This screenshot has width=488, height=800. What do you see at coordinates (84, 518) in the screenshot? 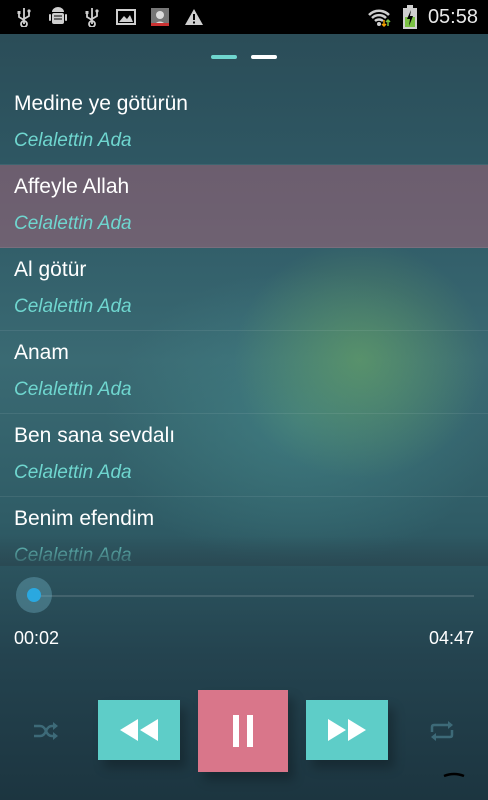
I see `track-title: Benim efendim` at bounding box center [84, 518].